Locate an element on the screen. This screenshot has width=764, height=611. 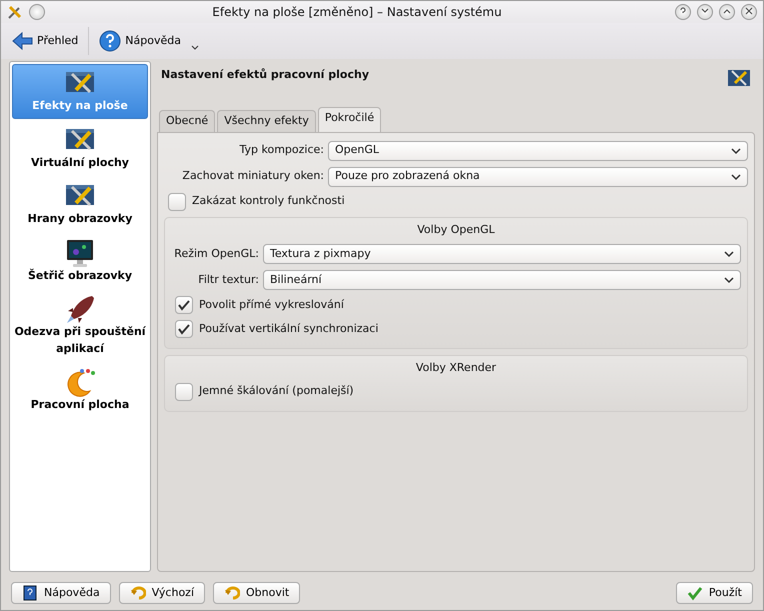
apply-button: Použít is located at coordinates (714, 593).